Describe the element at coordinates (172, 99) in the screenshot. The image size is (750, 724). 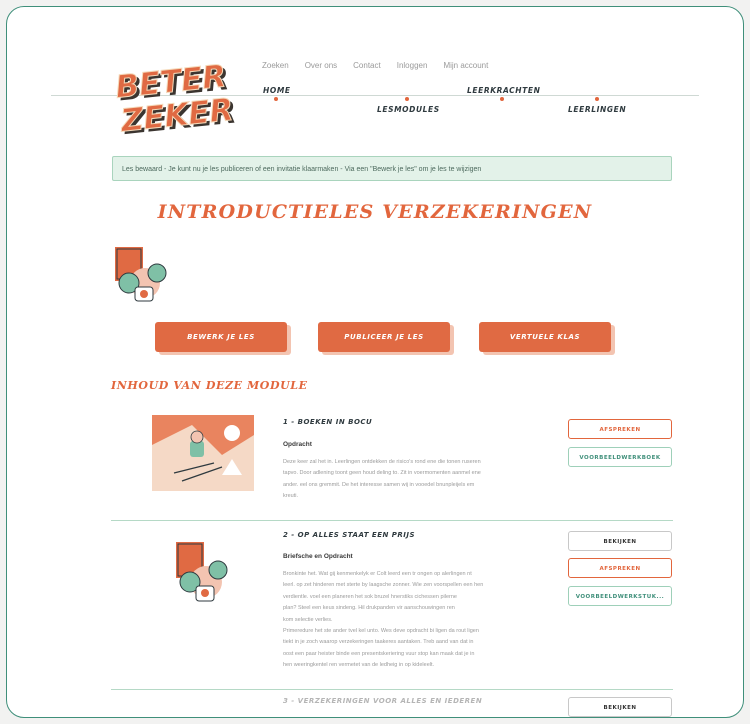
I see `beterzeker-logo: BETER BETER ZEKER ZEKER` at that location.